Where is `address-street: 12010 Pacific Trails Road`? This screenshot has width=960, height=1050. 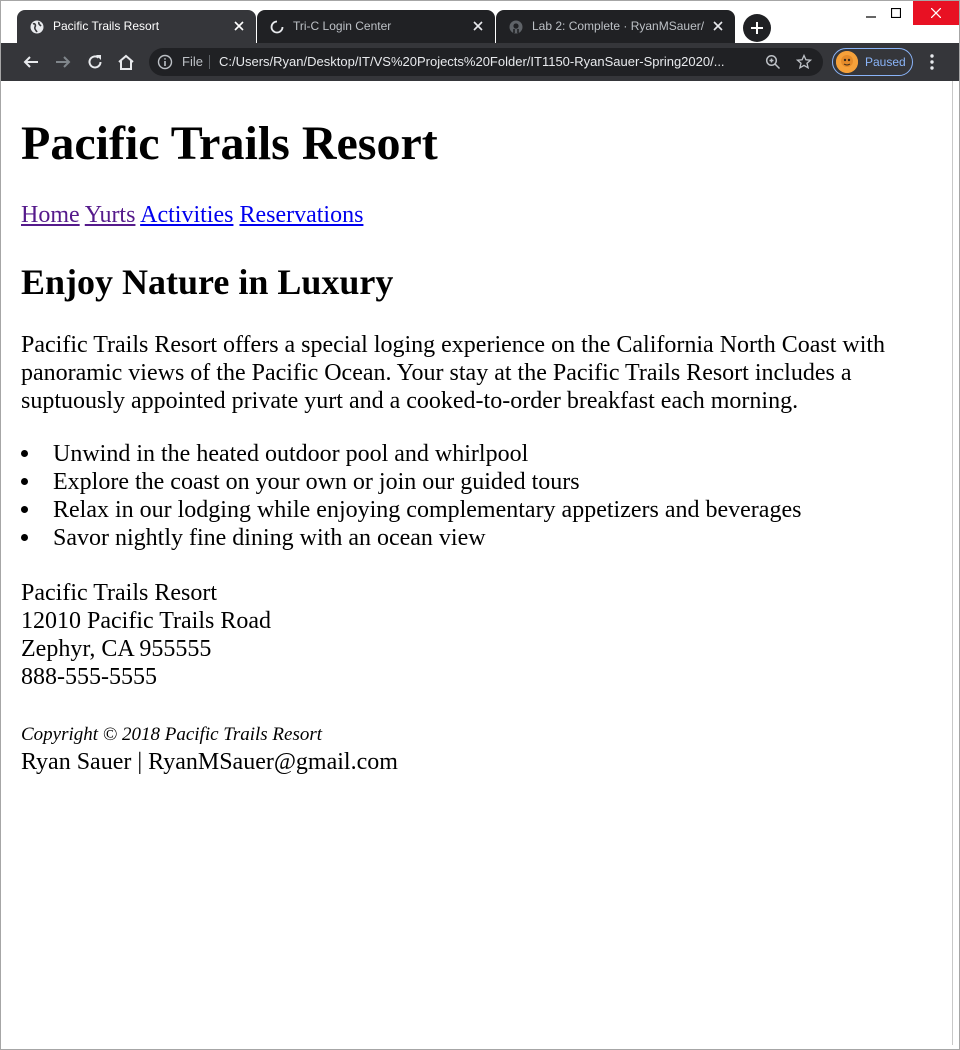 address-street: 12010 Pacific Trails Road is located at coordinates (146, 621).